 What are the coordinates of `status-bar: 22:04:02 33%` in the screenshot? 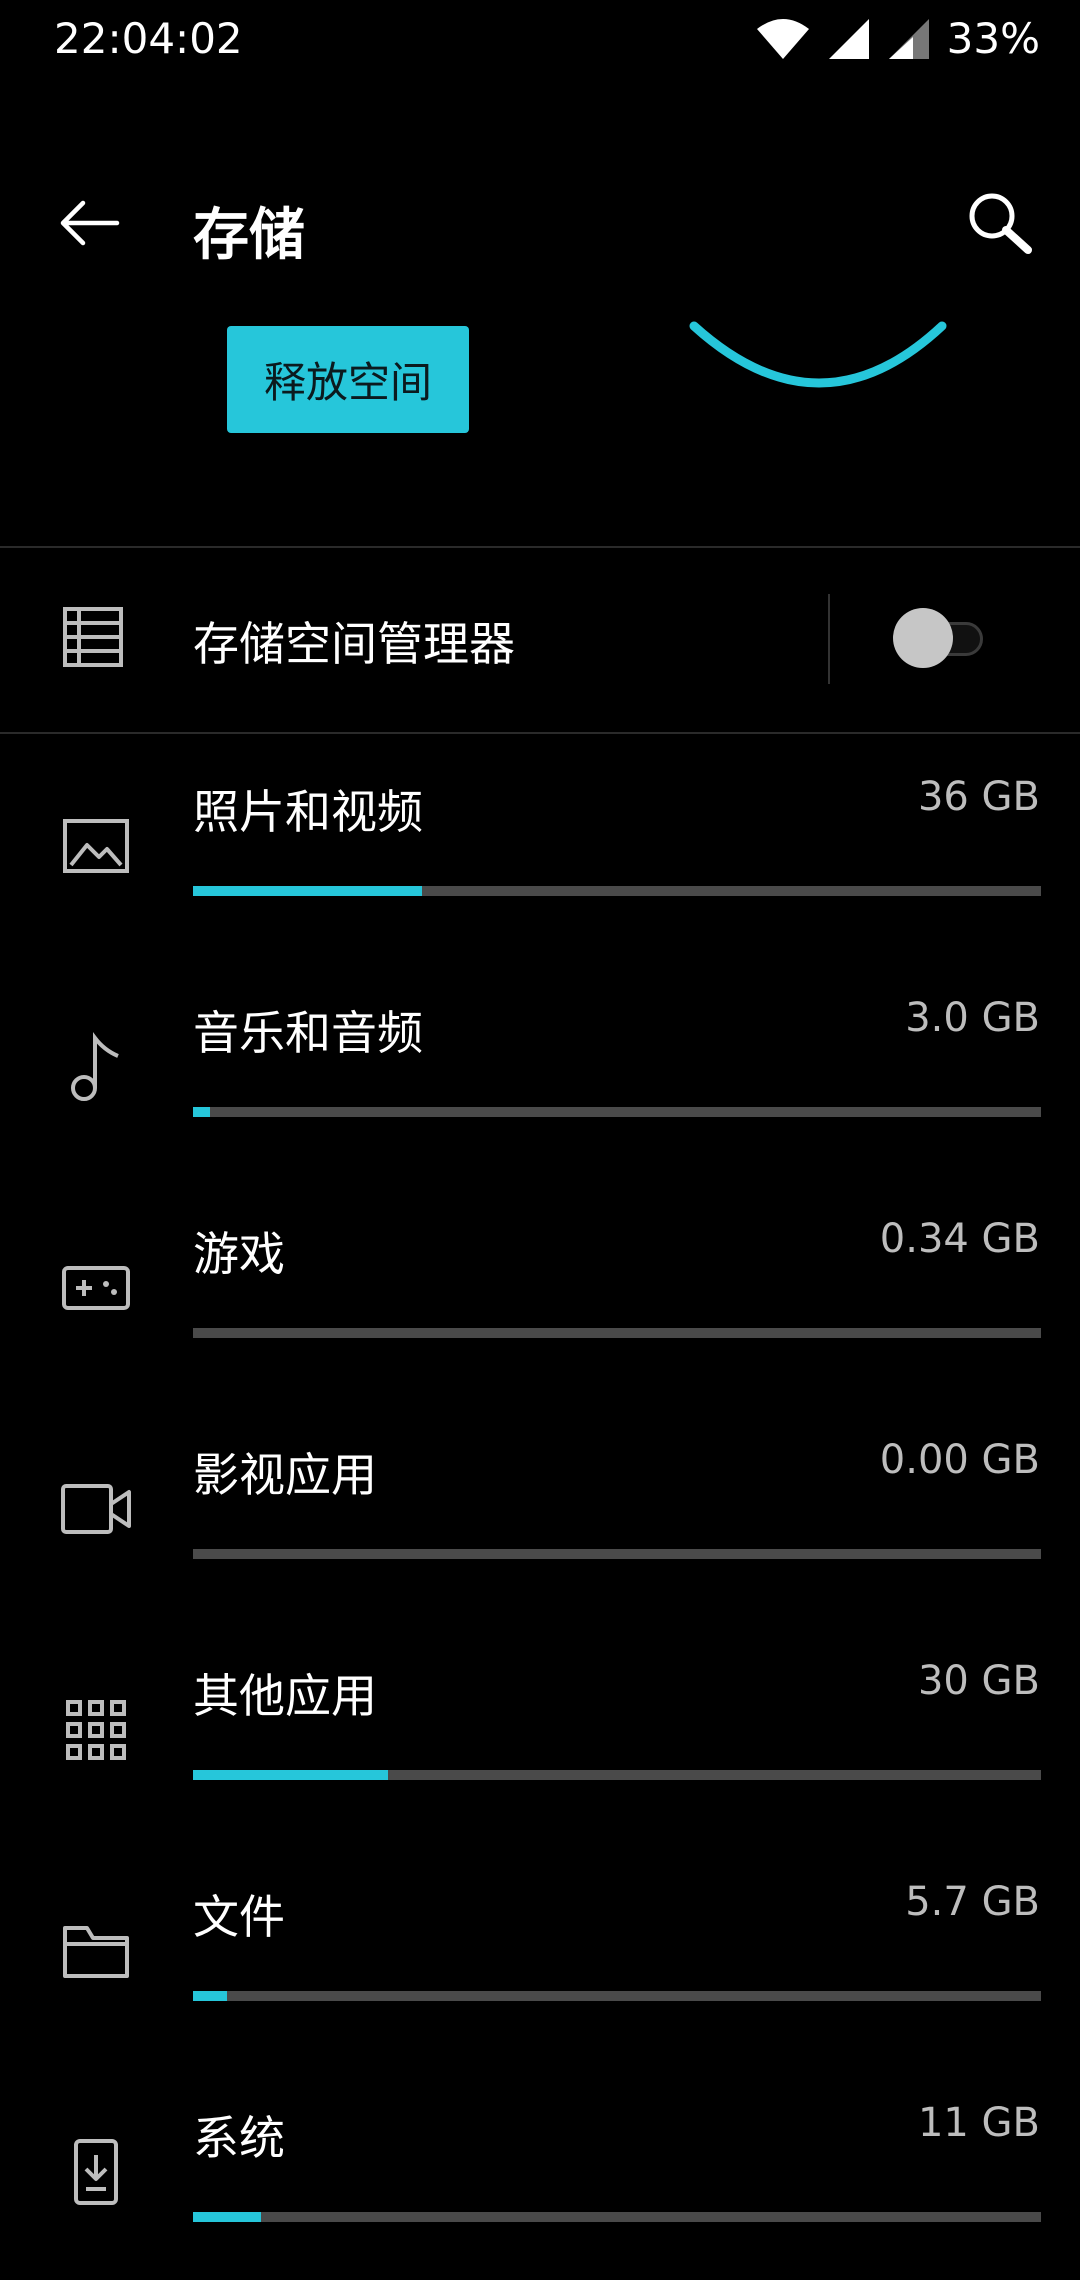 It's located at (540, 42).